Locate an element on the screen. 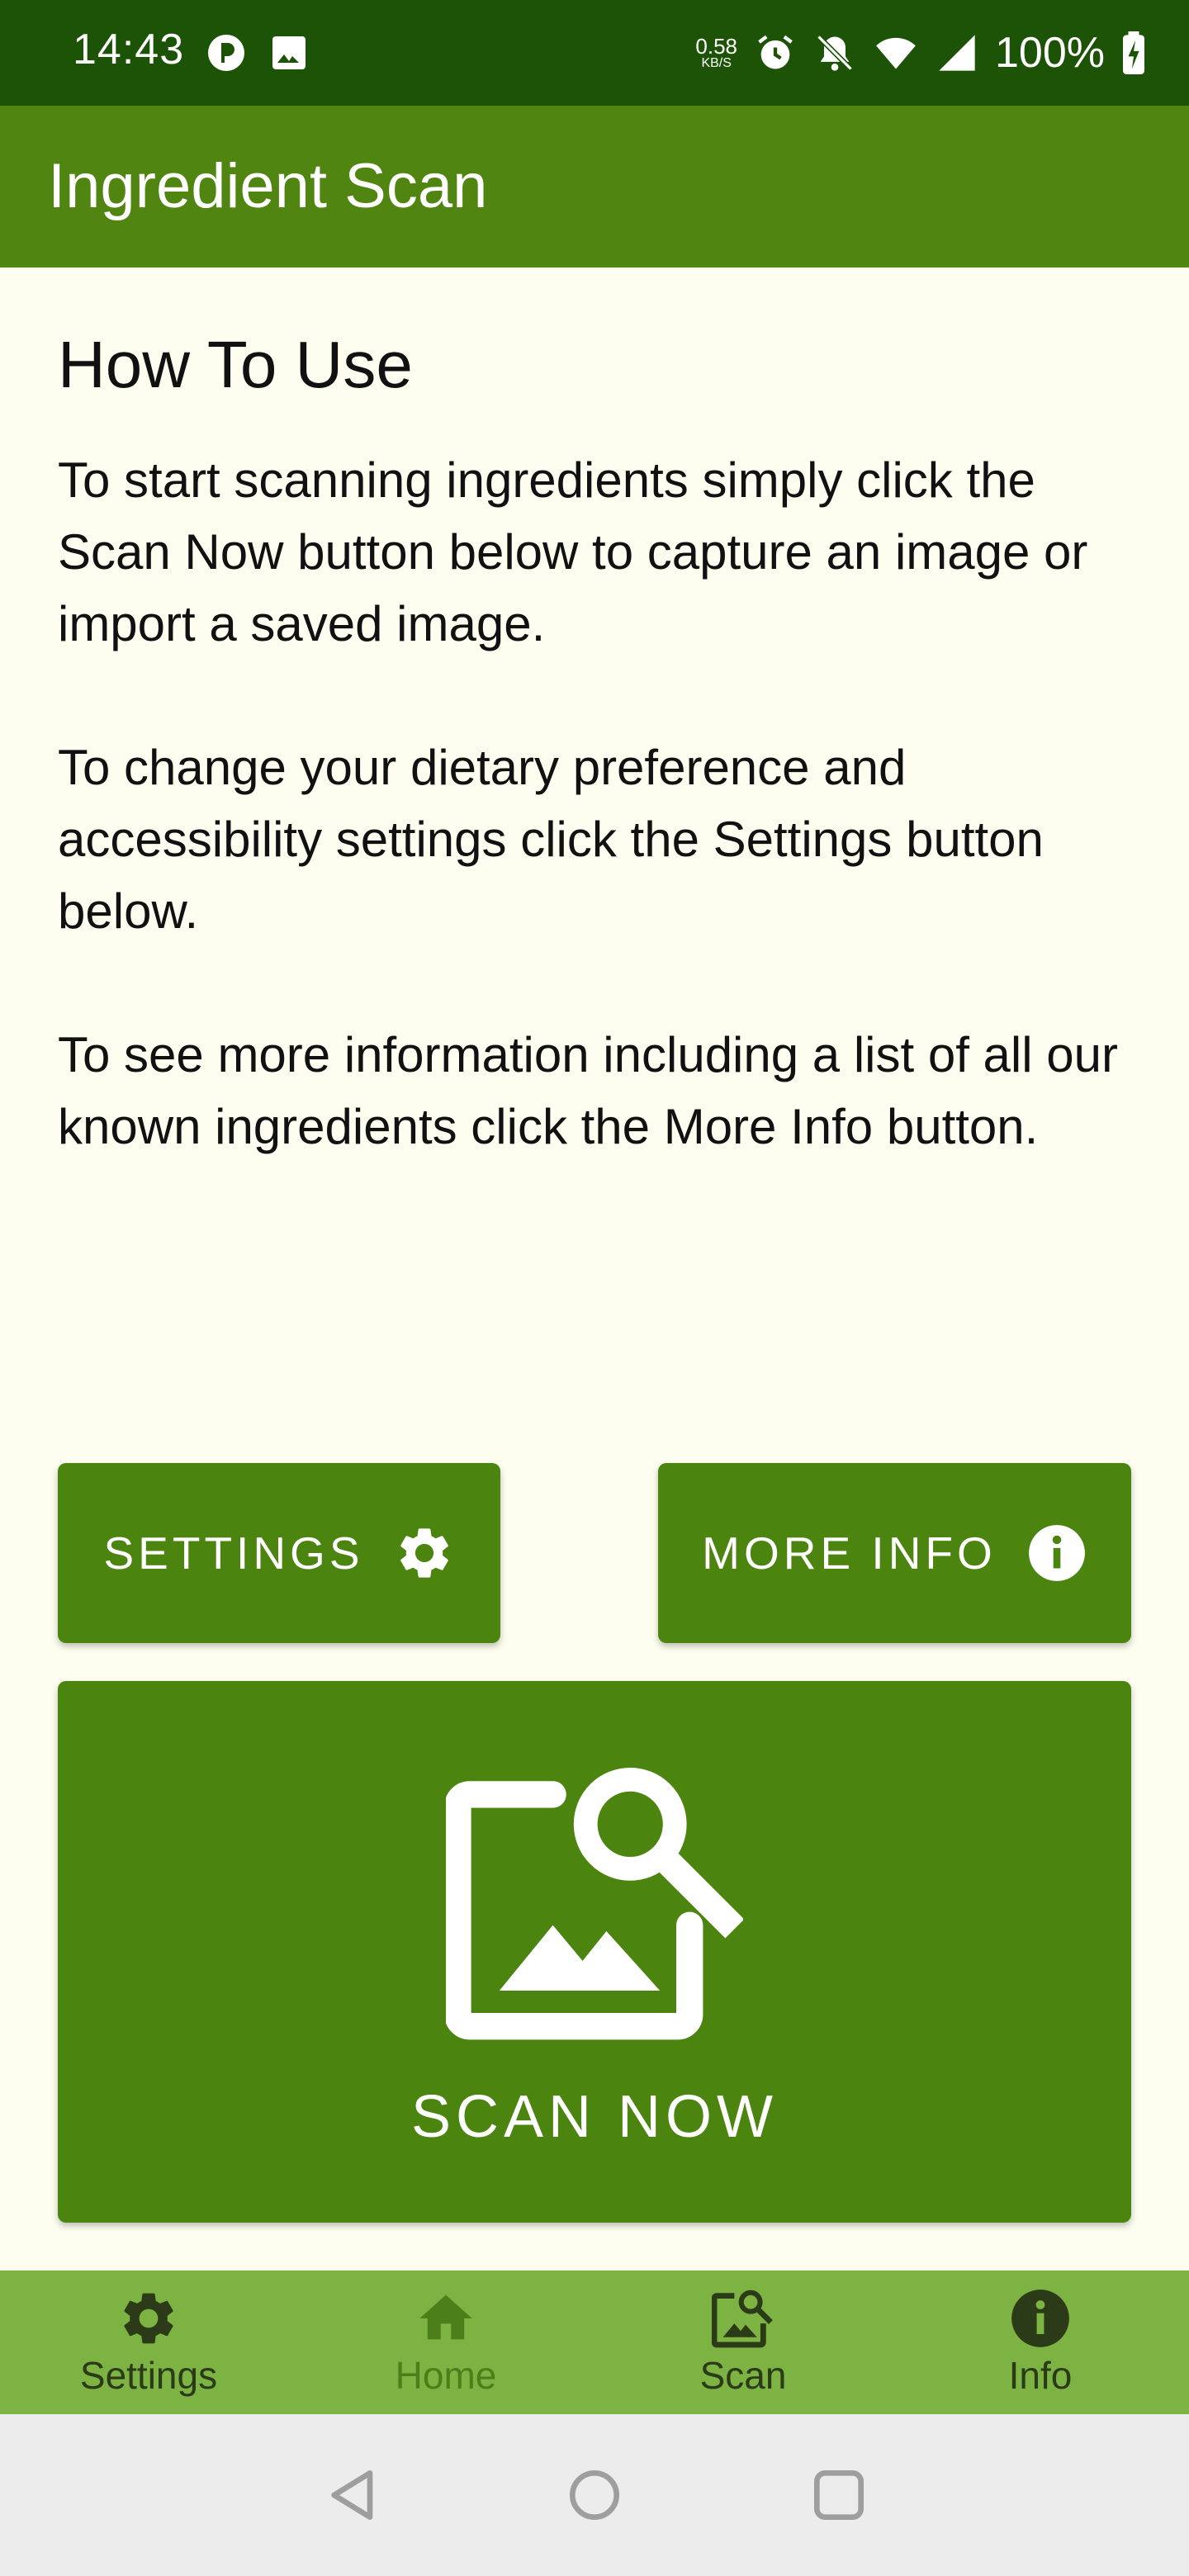 The image size is (1189, 2576). settings-button: SETTINGS is located at coordinates (279, 1553).